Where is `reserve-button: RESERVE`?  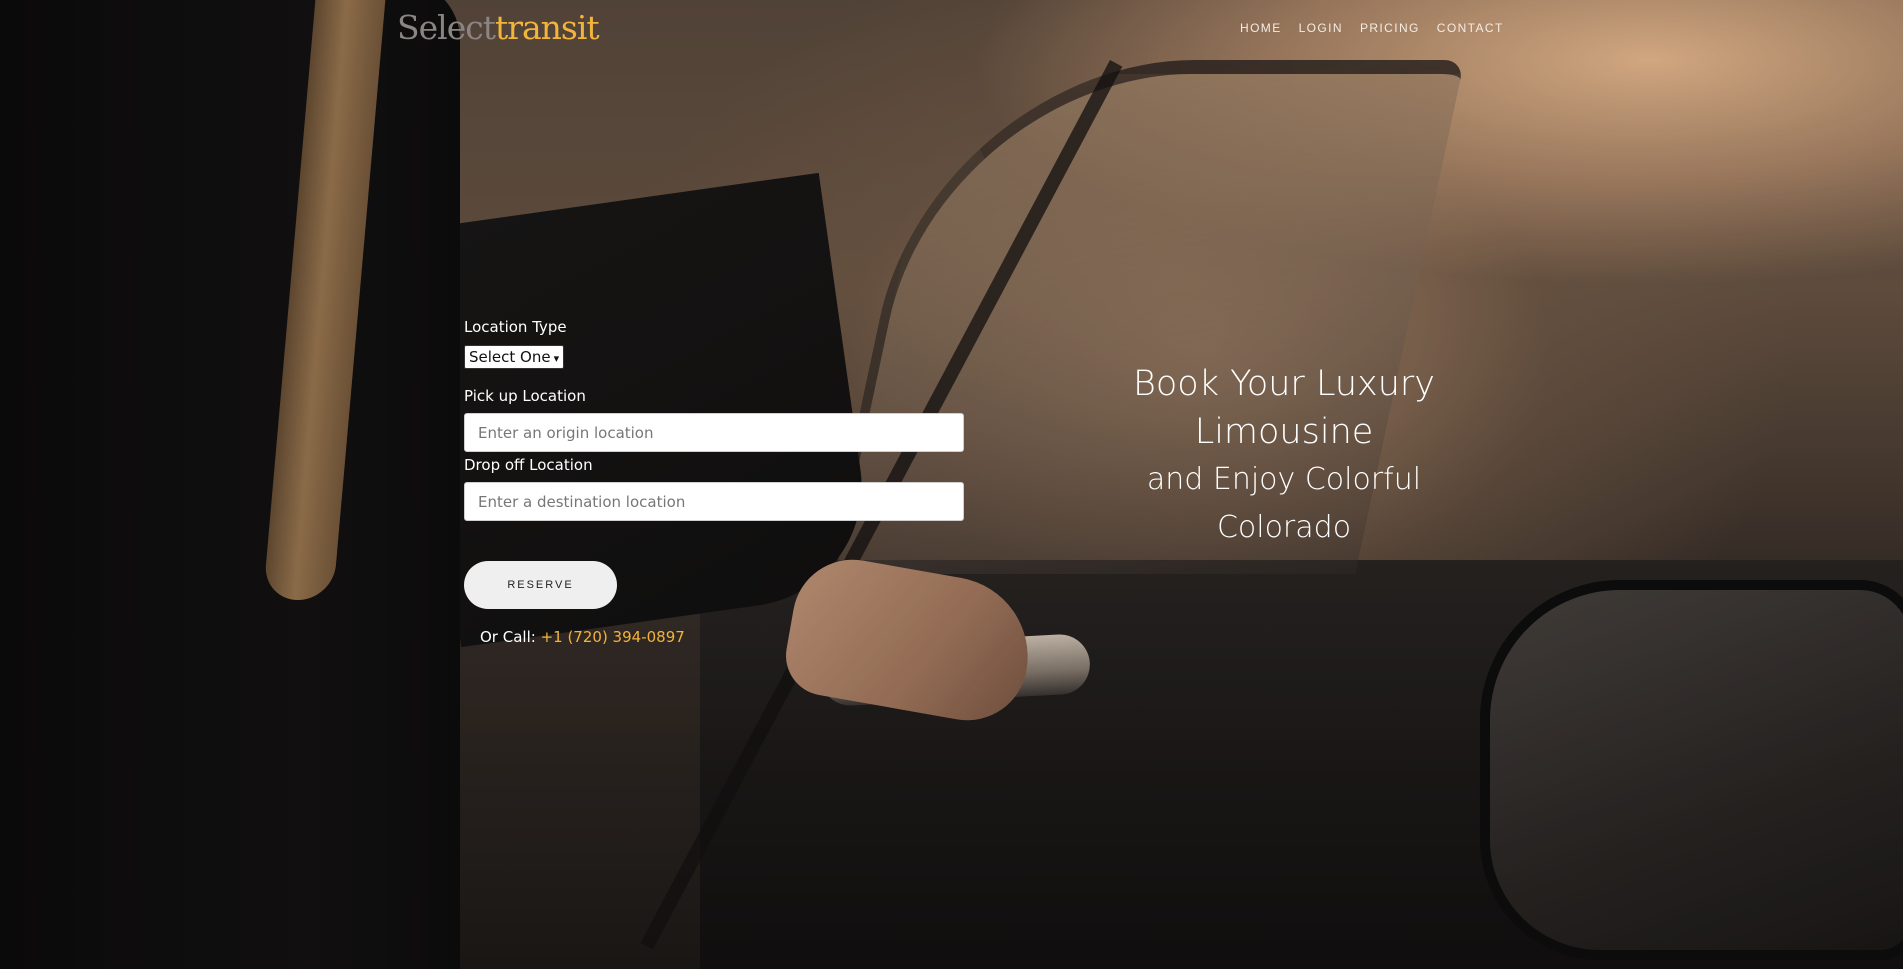 reserve-button: RESERVE is located at coordinates (540, 585).